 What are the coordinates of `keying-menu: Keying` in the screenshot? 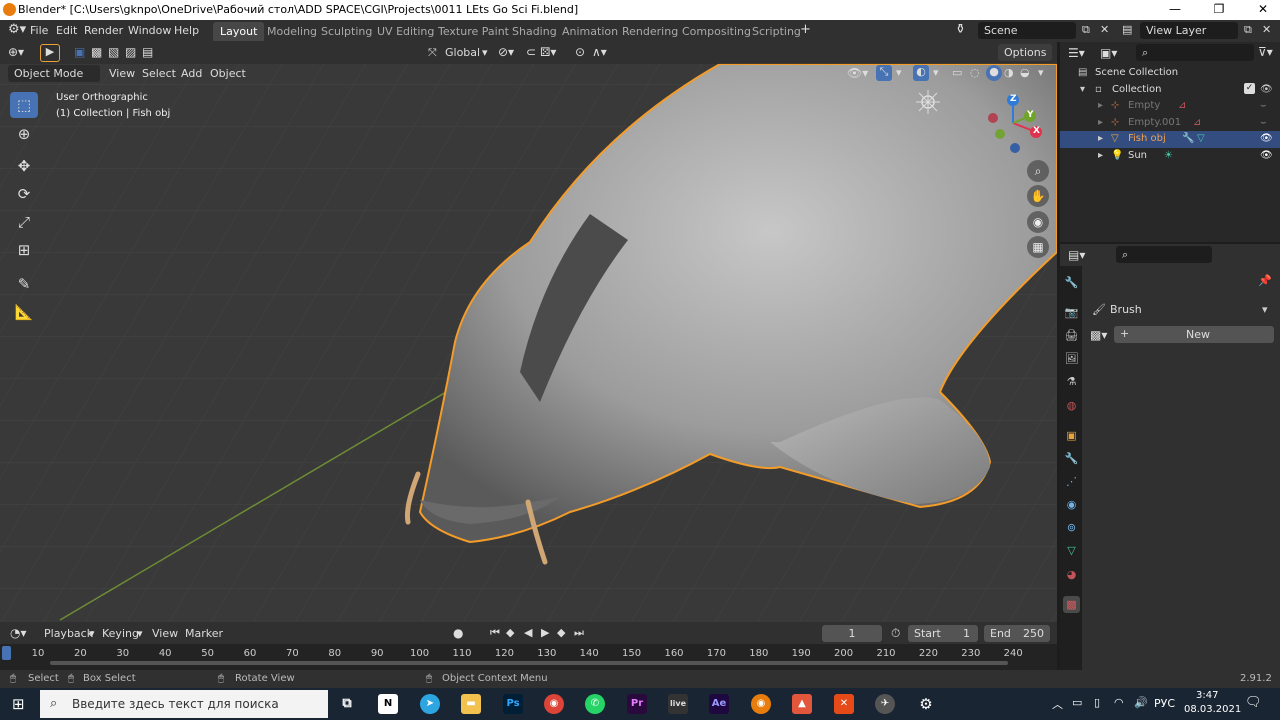 It's located at (120, 633).